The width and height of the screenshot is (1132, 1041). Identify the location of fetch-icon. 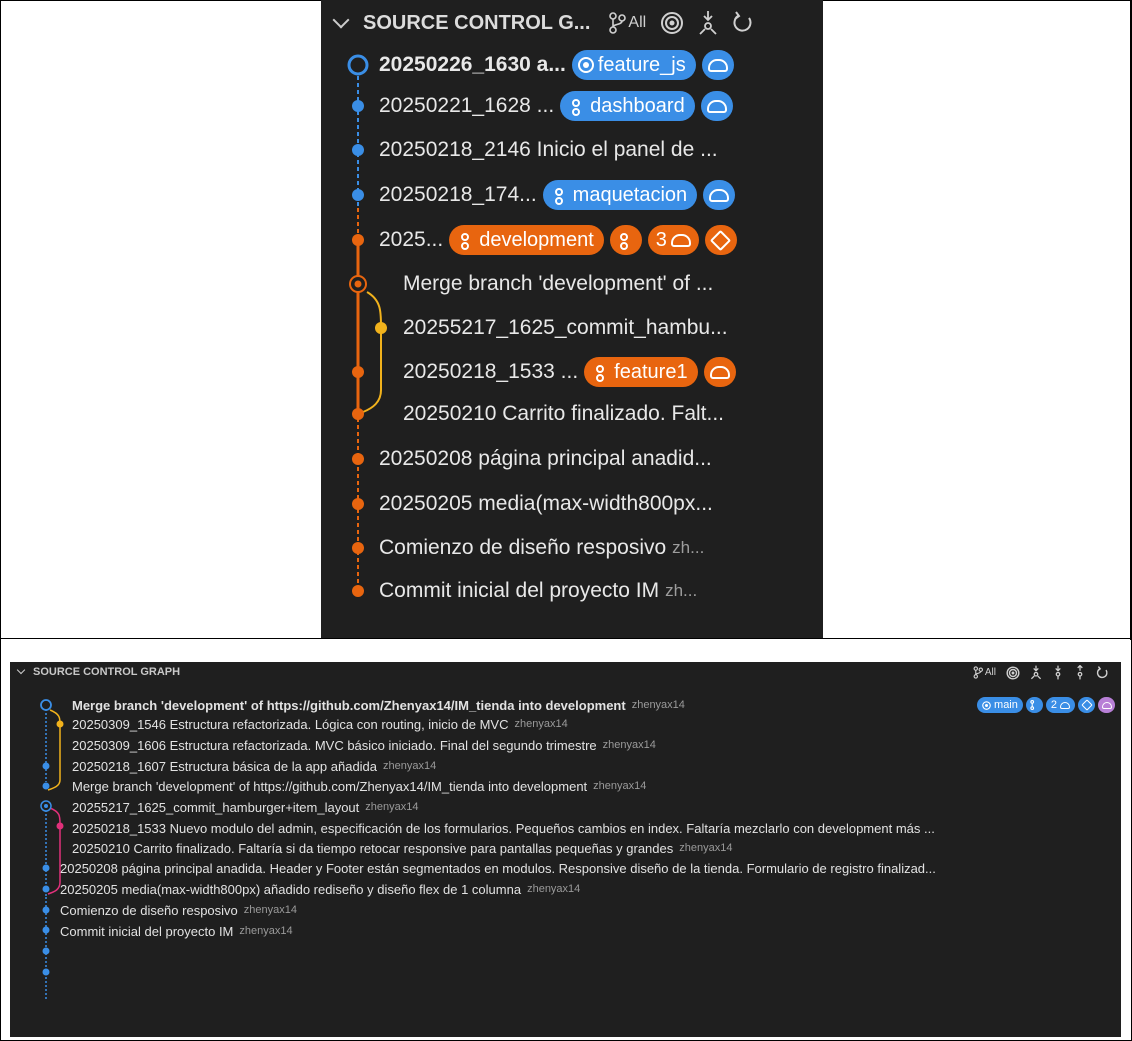
(1036, 672).